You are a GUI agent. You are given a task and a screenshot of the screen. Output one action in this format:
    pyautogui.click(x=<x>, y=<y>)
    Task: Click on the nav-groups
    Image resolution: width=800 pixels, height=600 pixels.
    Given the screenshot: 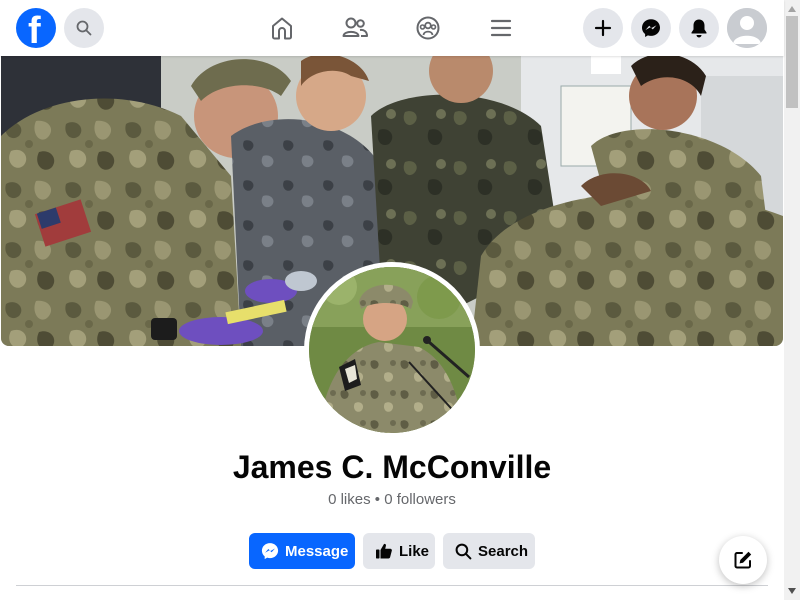 What is the action you would take?
    pyautogui.click(x=428, y=28)
    